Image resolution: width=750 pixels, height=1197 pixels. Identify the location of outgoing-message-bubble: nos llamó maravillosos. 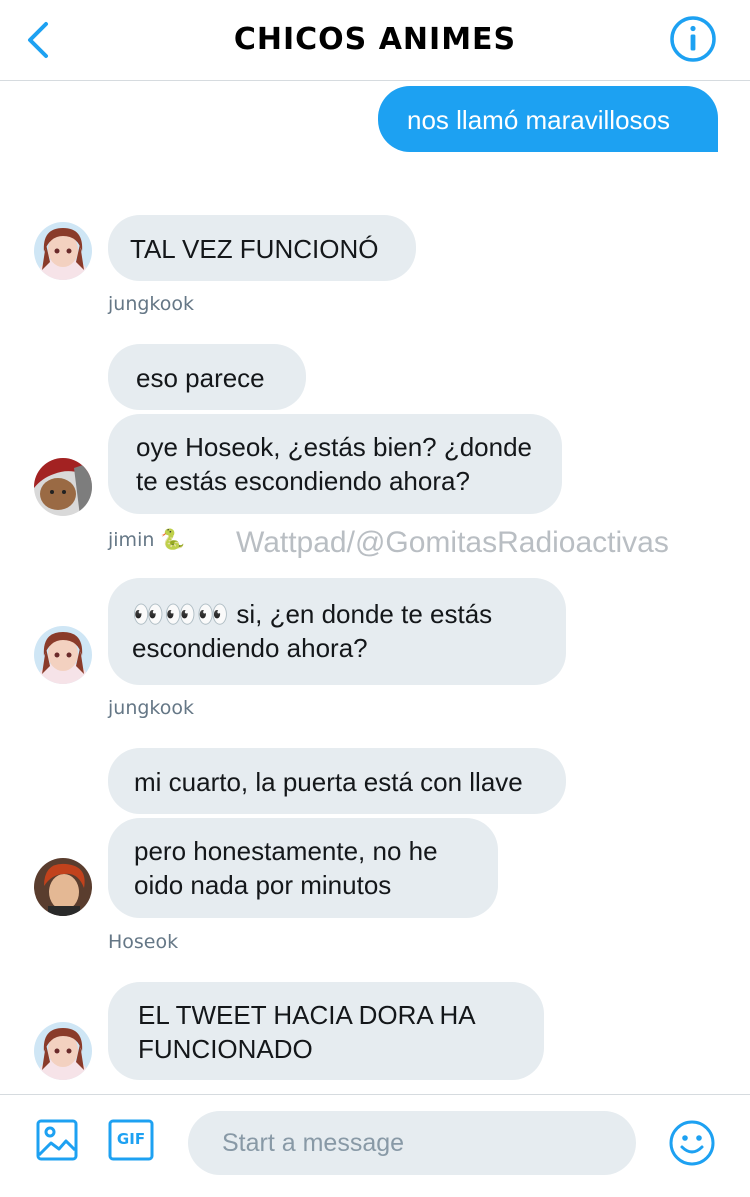
(548, 119).